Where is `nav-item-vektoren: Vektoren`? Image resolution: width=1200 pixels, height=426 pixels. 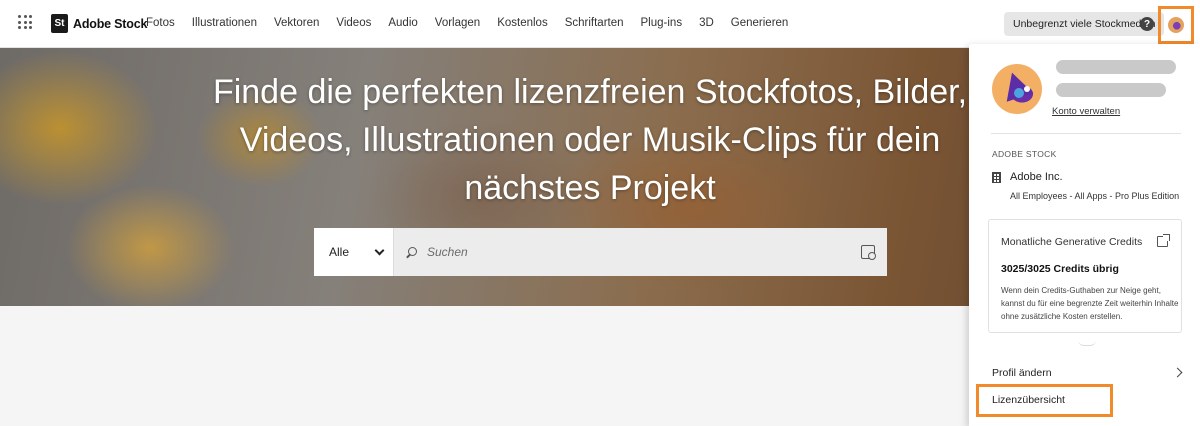
nav-item-vektoren: Vektoren is located at coordinates (296, 23).